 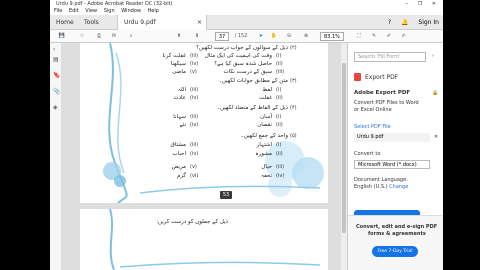 What do you see at coordinates (264, 125) in the screenshot?
I see `line: نقصان` at bounding box center [264, 125].